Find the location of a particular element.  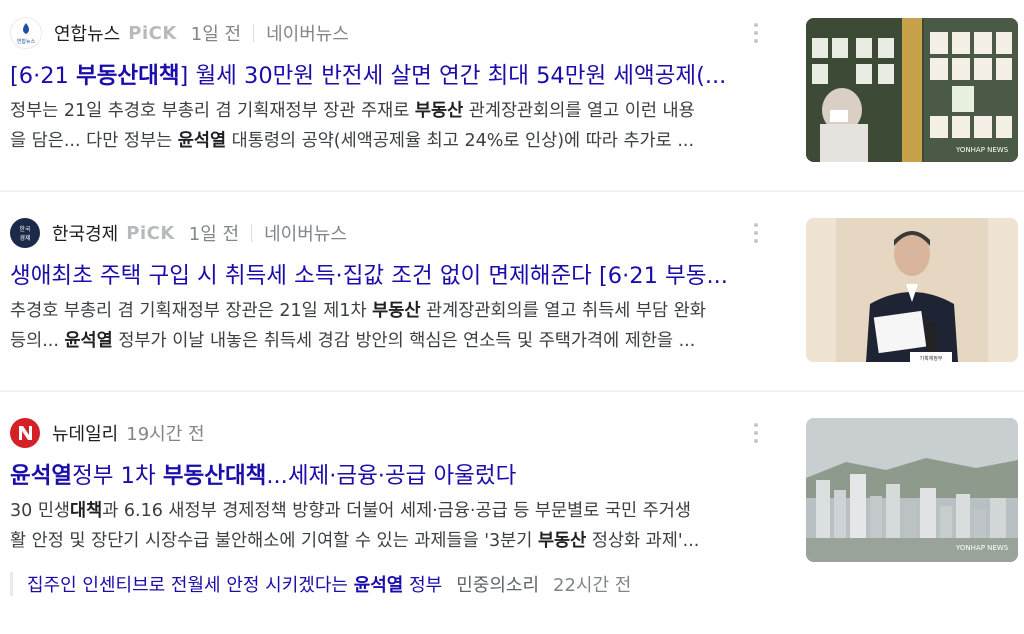

press-name: 뉴데일리 is located at coordinates (85, 433).